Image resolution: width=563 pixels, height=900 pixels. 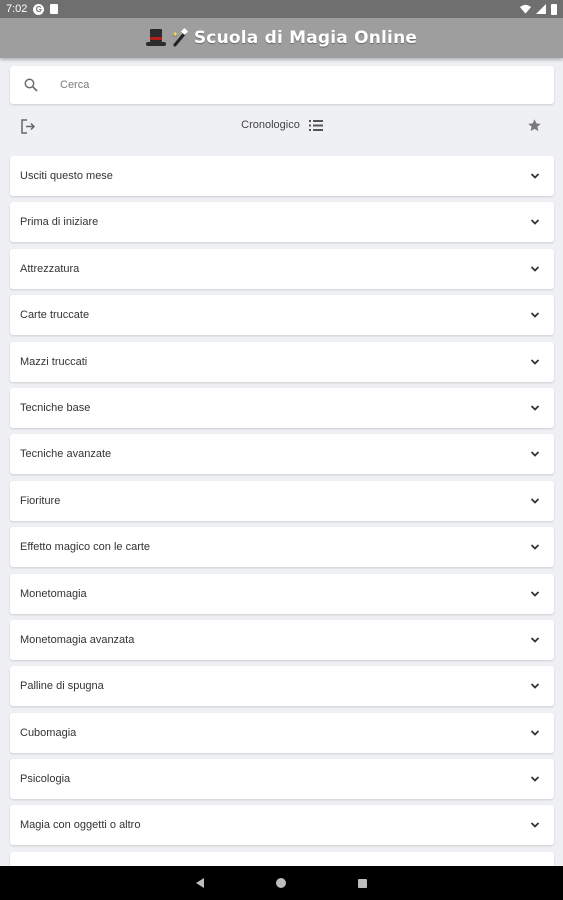 I want to click on category-label: Prima di iniziare, so click(x=59, y=222).